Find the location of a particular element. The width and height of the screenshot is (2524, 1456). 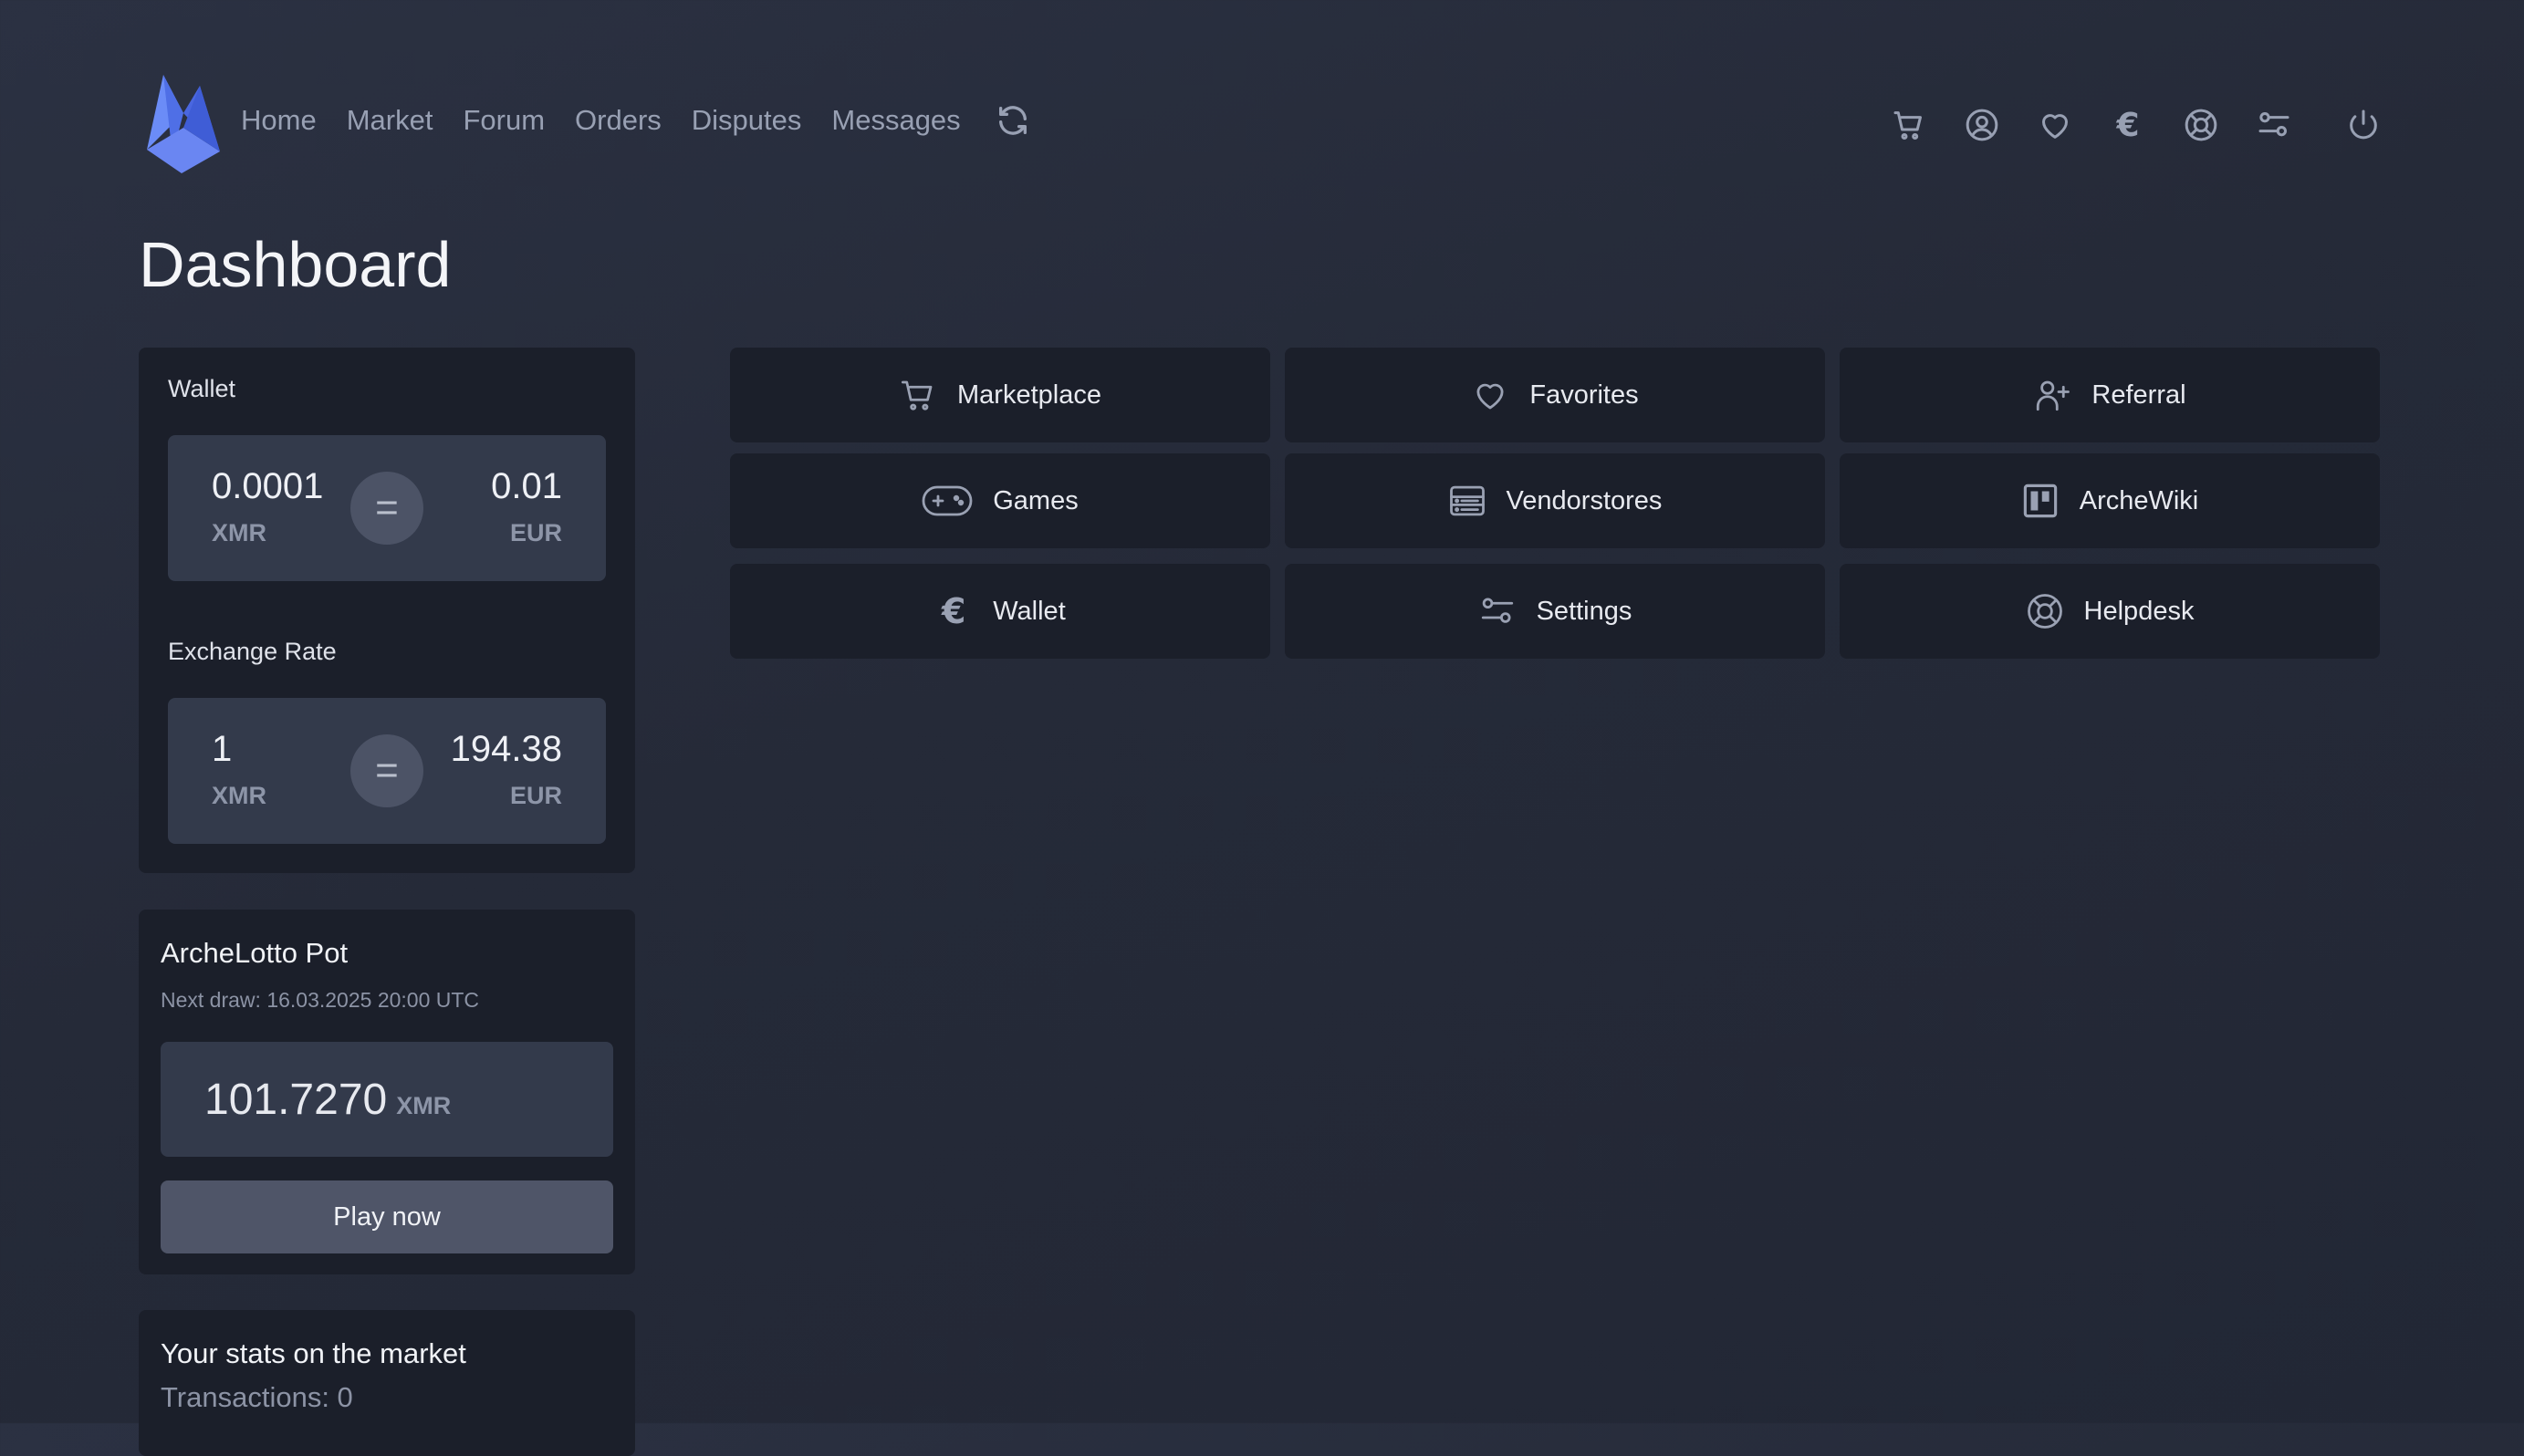

lotto-pot-box: 101.7270 XMR is located at coordinates (387, 1100).